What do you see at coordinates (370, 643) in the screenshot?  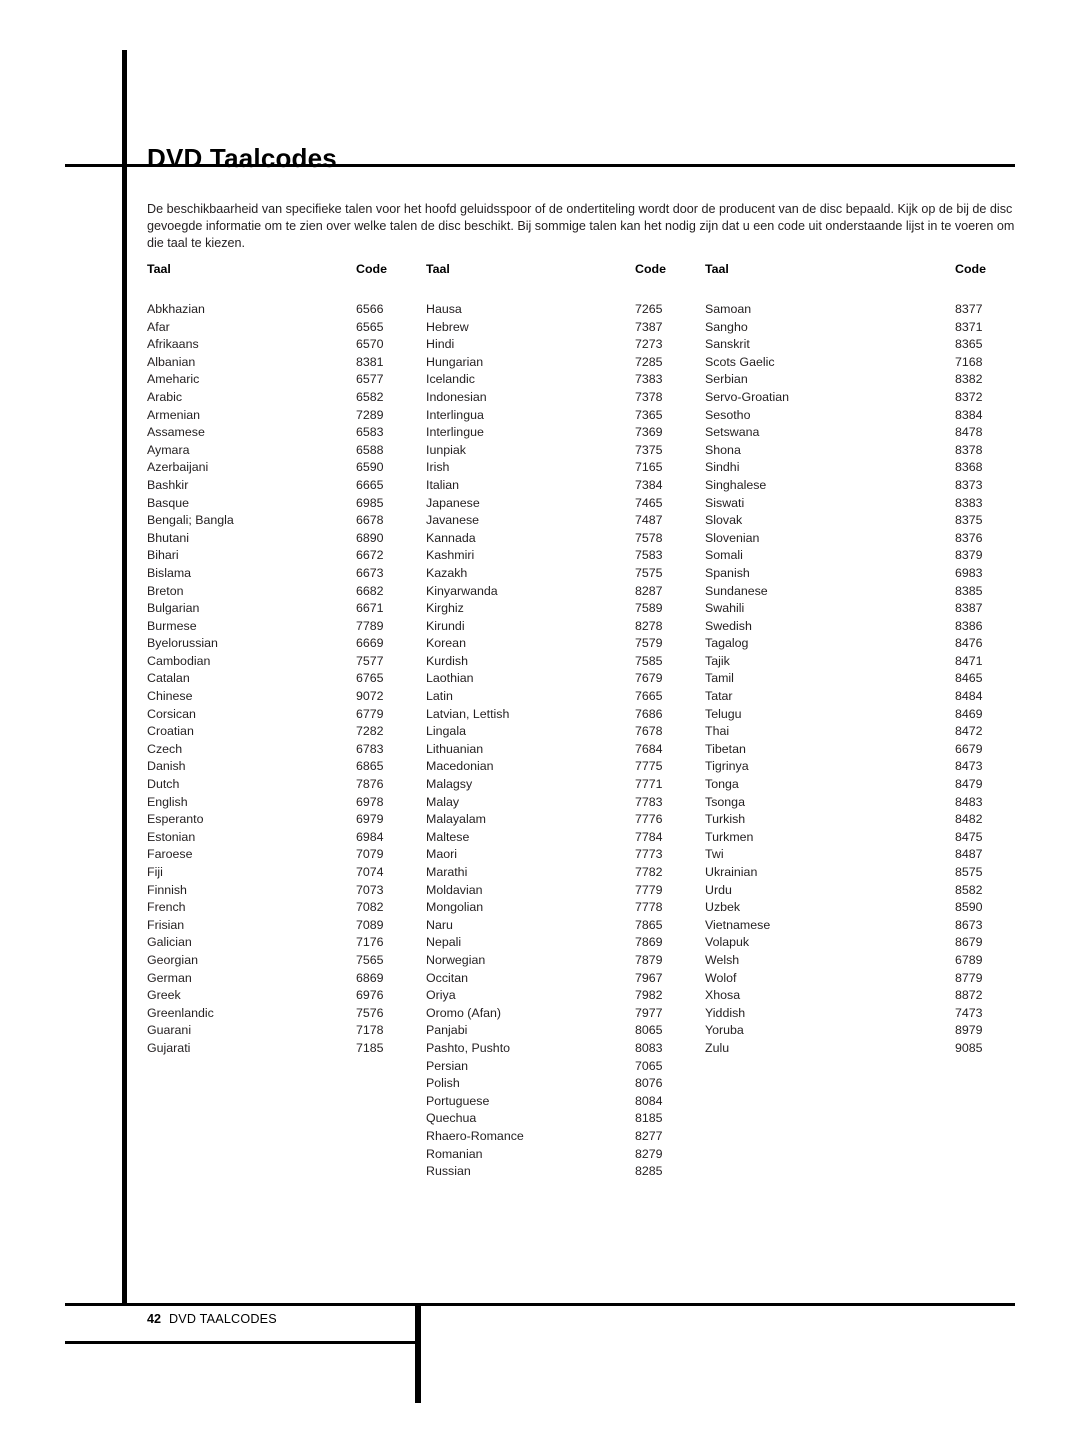 I see `language-code: 6669` at bounding box center [370, 643].